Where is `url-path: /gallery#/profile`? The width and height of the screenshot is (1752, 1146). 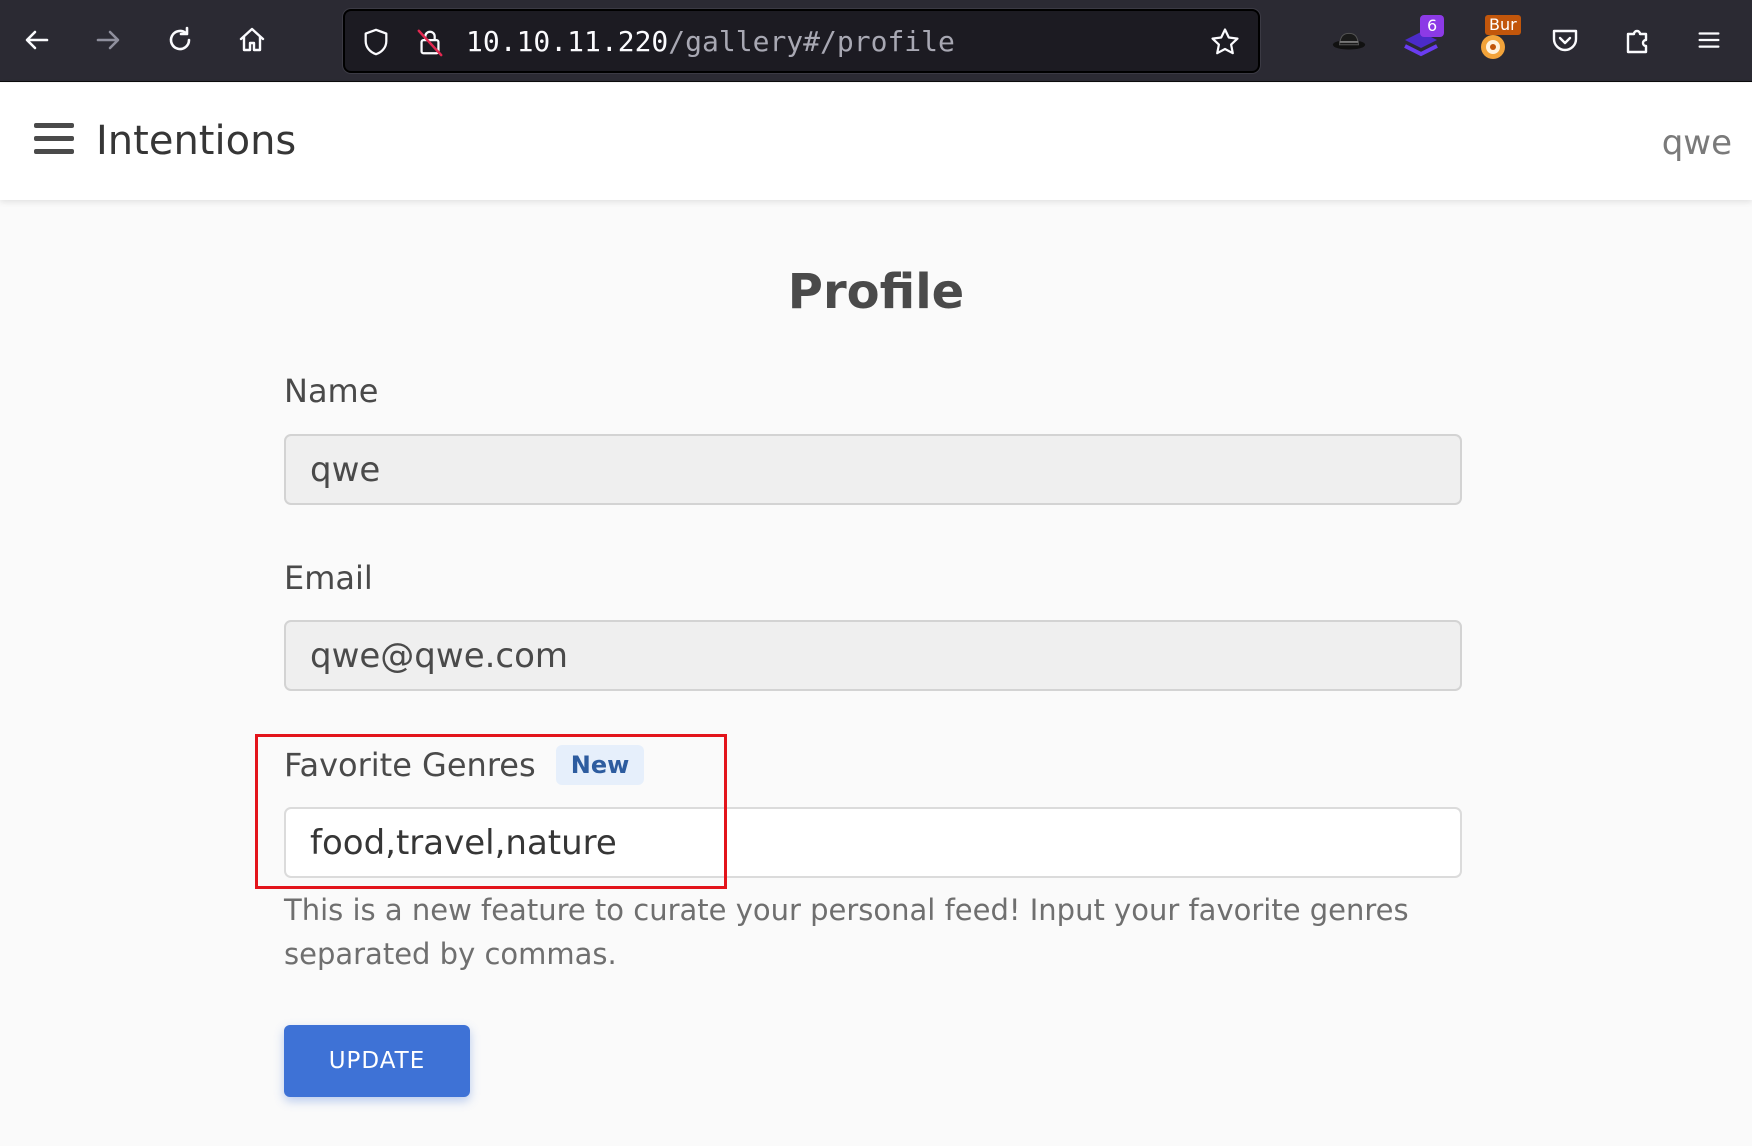
url-path: /gallery#/profile is located at coordinates (811, 41).